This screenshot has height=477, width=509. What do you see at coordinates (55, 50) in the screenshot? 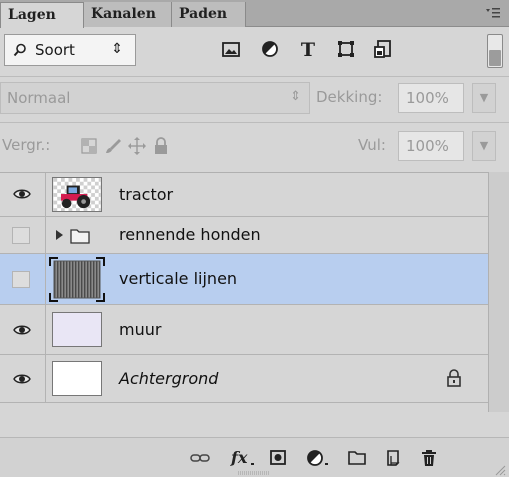
I see `filter-kind-label: Soort` at bounding box center [55, 50].